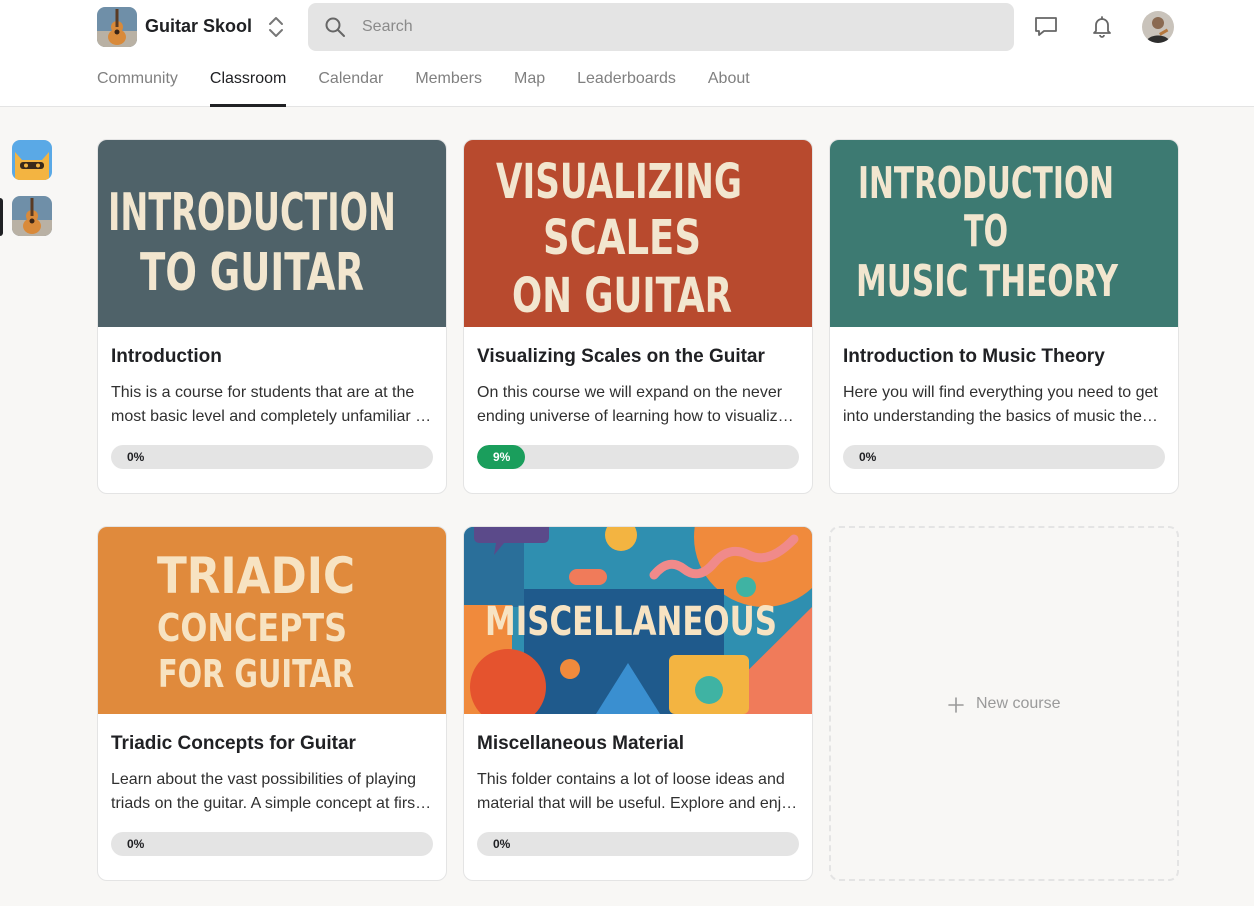 This screenshot has width=1254, height=906. I want to click on course-cover: INTRODUCTION TO MUSIC THEORY, so click(1004, 233).